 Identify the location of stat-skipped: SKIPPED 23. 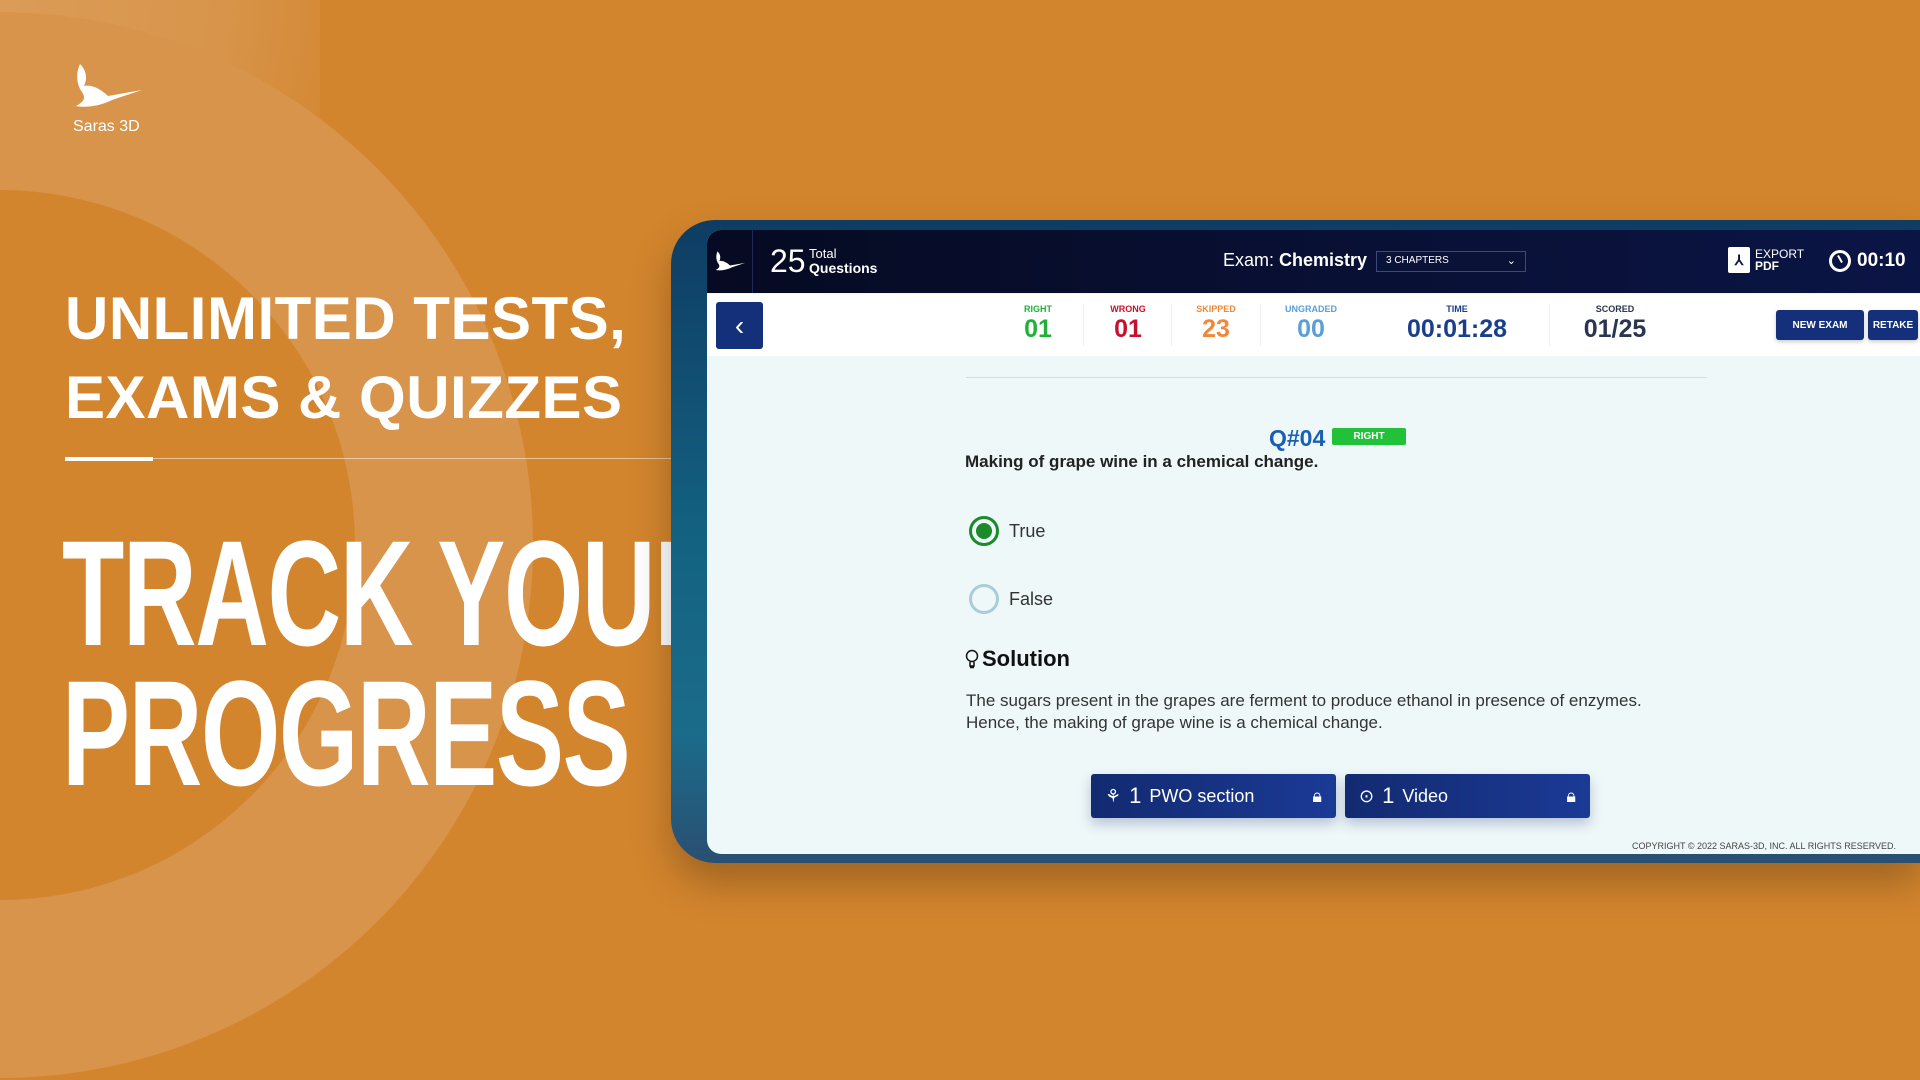
(1216, 324).